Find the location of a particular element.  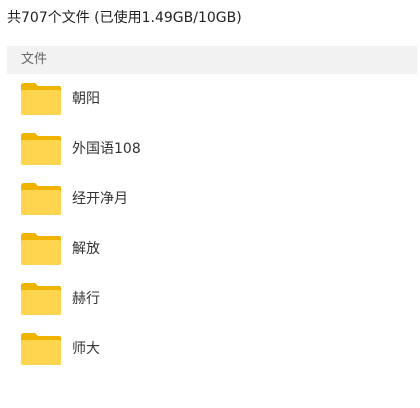

folder-name: 解放 is located at coordinates (86, 249).